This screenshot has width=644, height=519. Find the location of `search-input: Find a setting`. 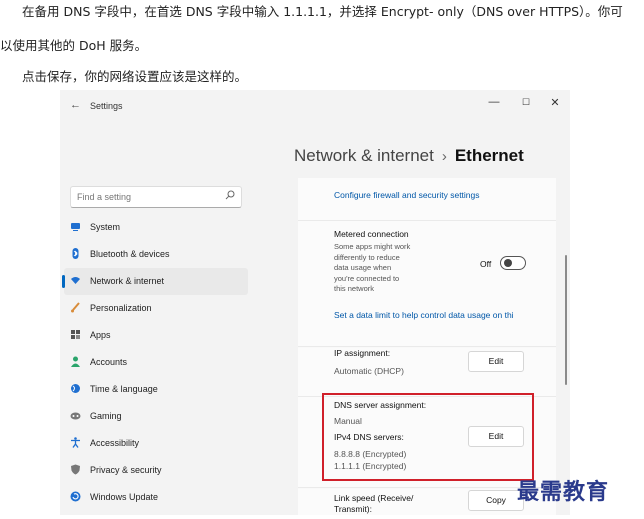

search-input: Find a setting is located at coordinates (156, 197).